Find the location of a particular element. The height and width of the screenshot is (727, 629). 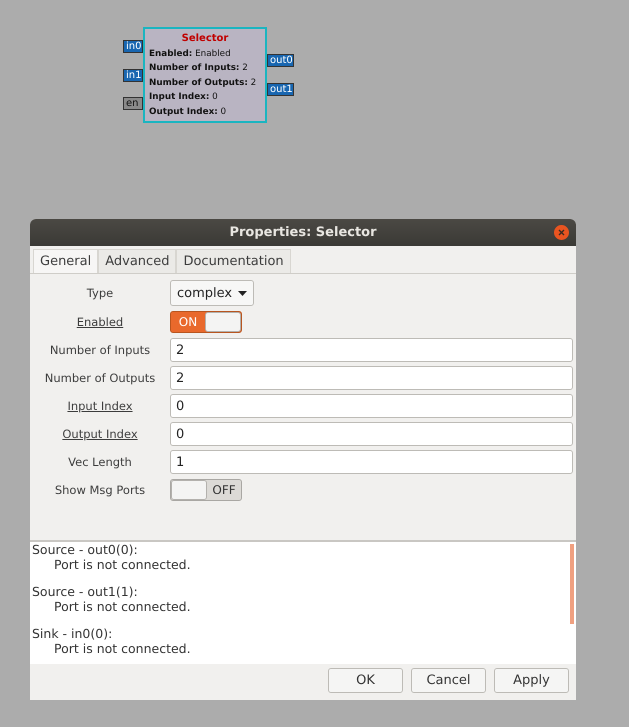

block-parameter: Input Index: 0 is located at coordinates (184, 97).